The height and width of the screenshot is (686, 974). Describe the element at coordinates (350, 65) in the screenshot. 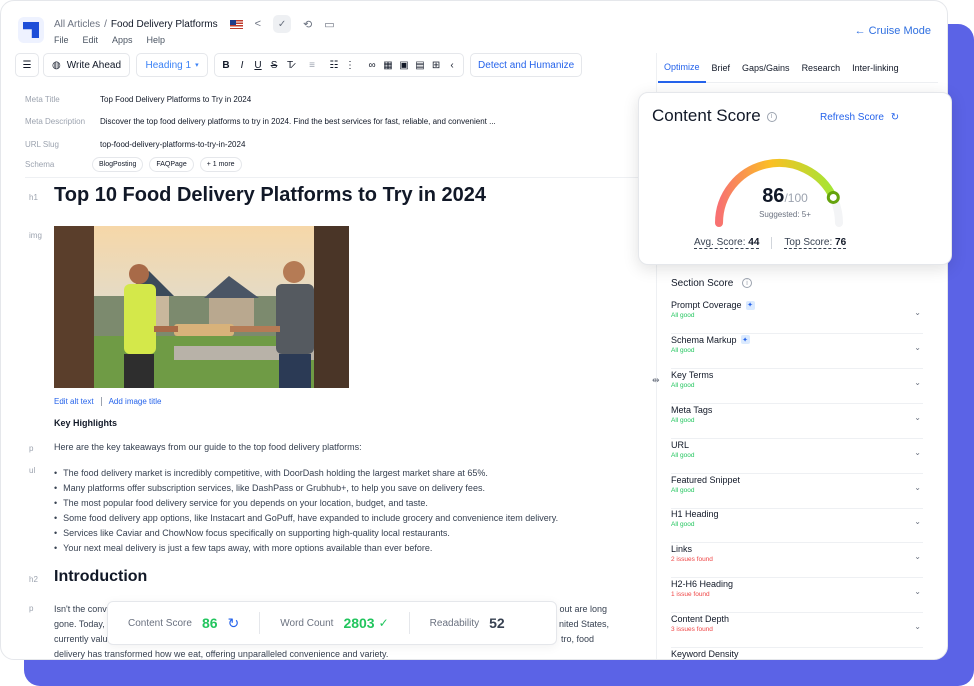

I see `numbered-list-icon: ⋮` at that location.